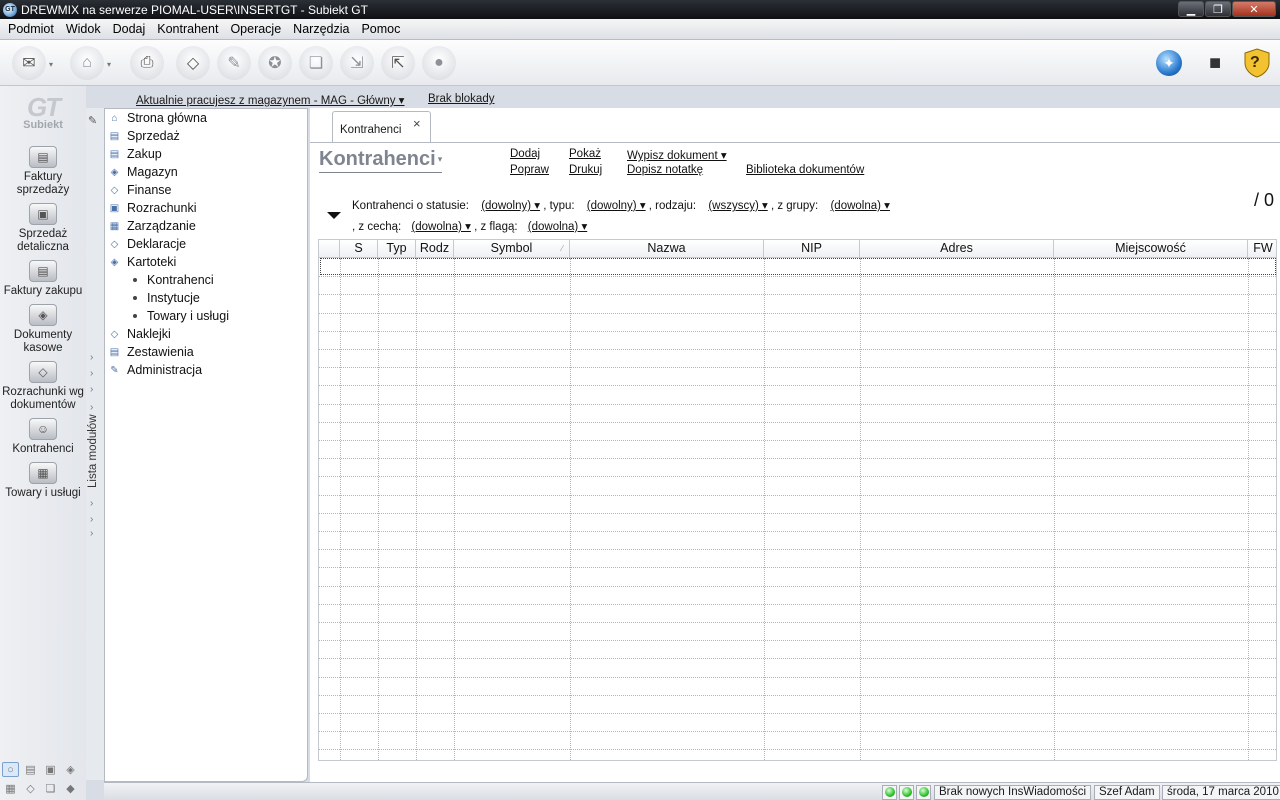 The image size is (1280, 800). I want to click on column-header-s: S, so click(359, 249).